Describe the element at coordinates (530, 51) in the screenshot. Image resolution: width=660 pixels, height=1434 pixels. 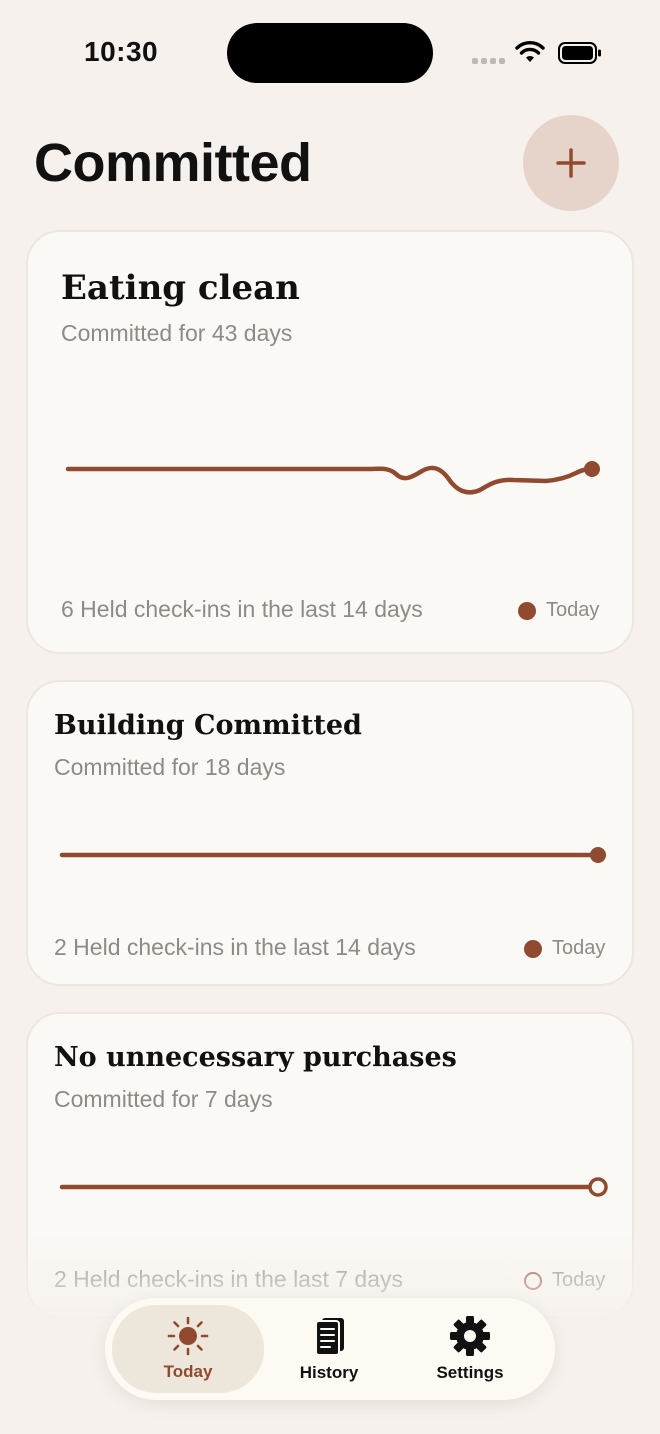
I see `wifi-icon` at that location.